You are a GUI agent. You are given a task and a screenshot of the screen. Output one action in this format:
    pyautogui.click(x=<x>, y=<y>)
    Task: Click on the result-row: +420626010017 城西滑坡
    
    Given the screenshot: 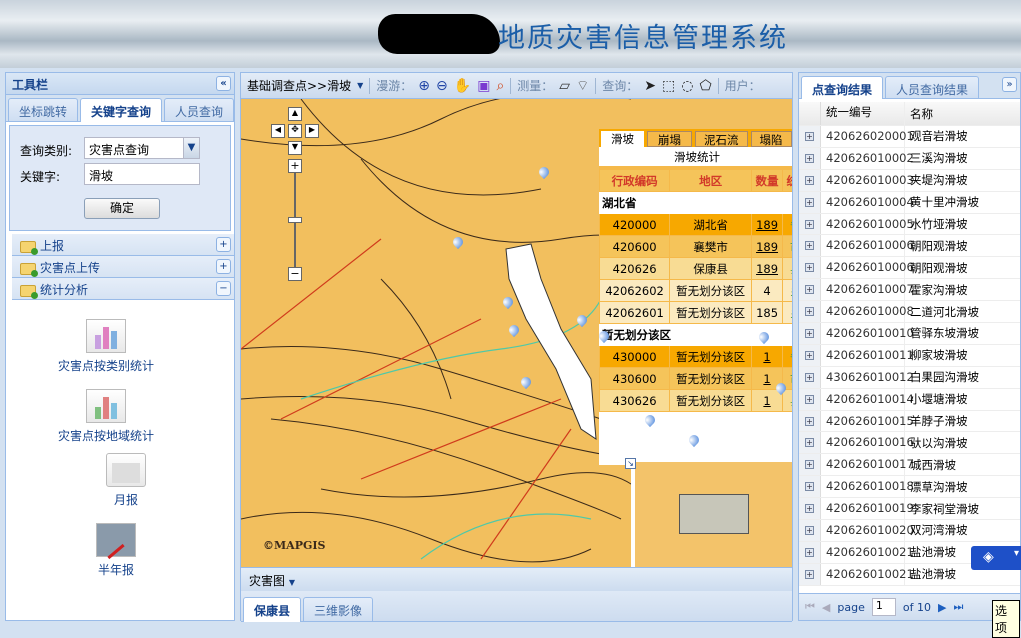 What is the action you would take?
    pyautogui.click(x=909, y=465)
    